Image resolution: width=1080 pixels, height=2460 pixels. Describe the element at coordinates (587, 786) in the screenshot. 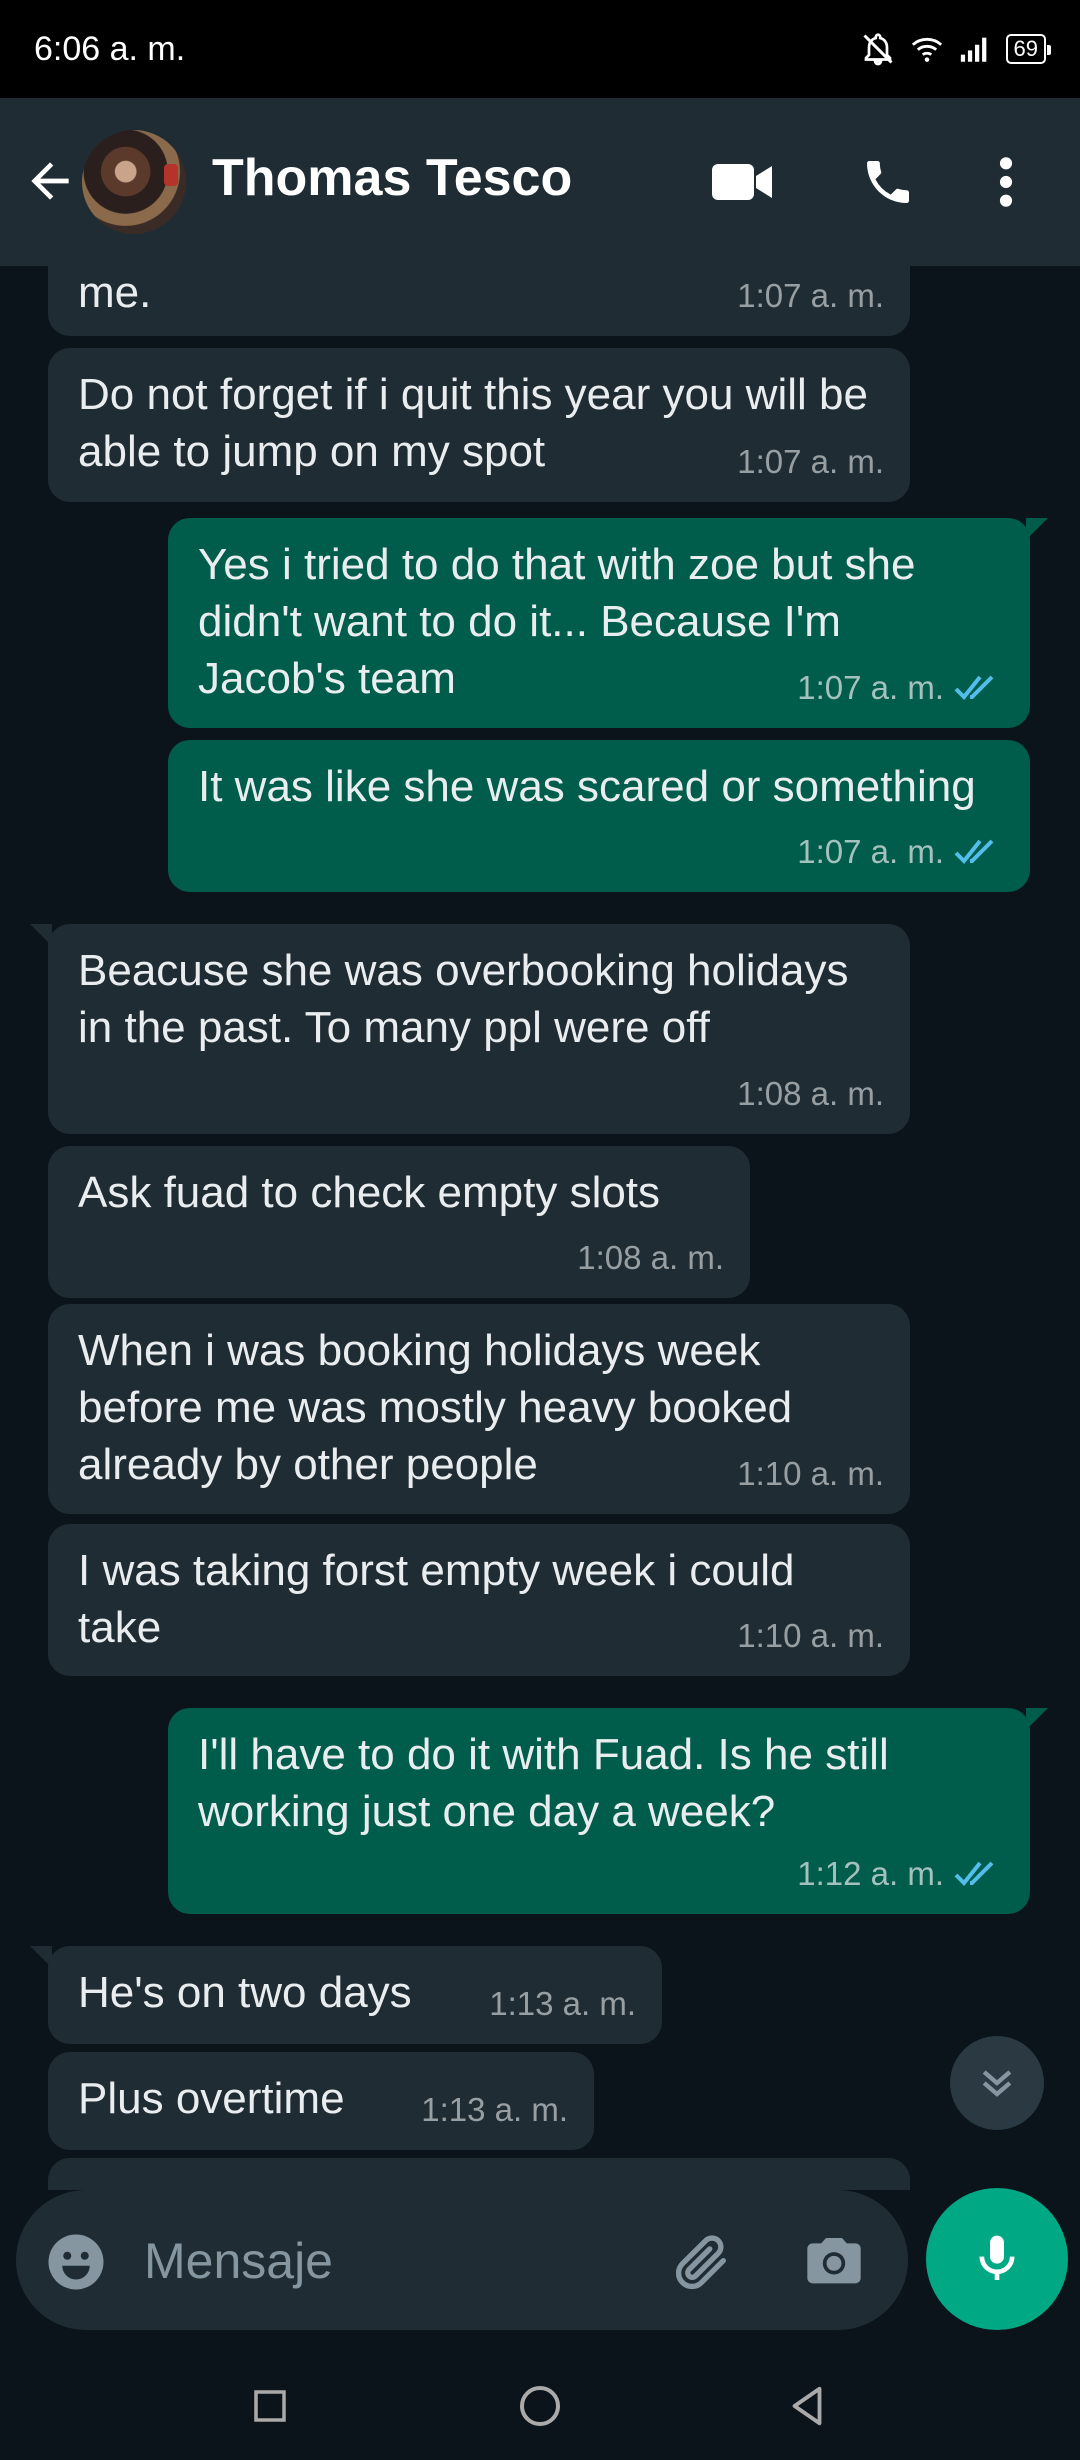

I see `message-text: It was like she was scared or something` at that location.